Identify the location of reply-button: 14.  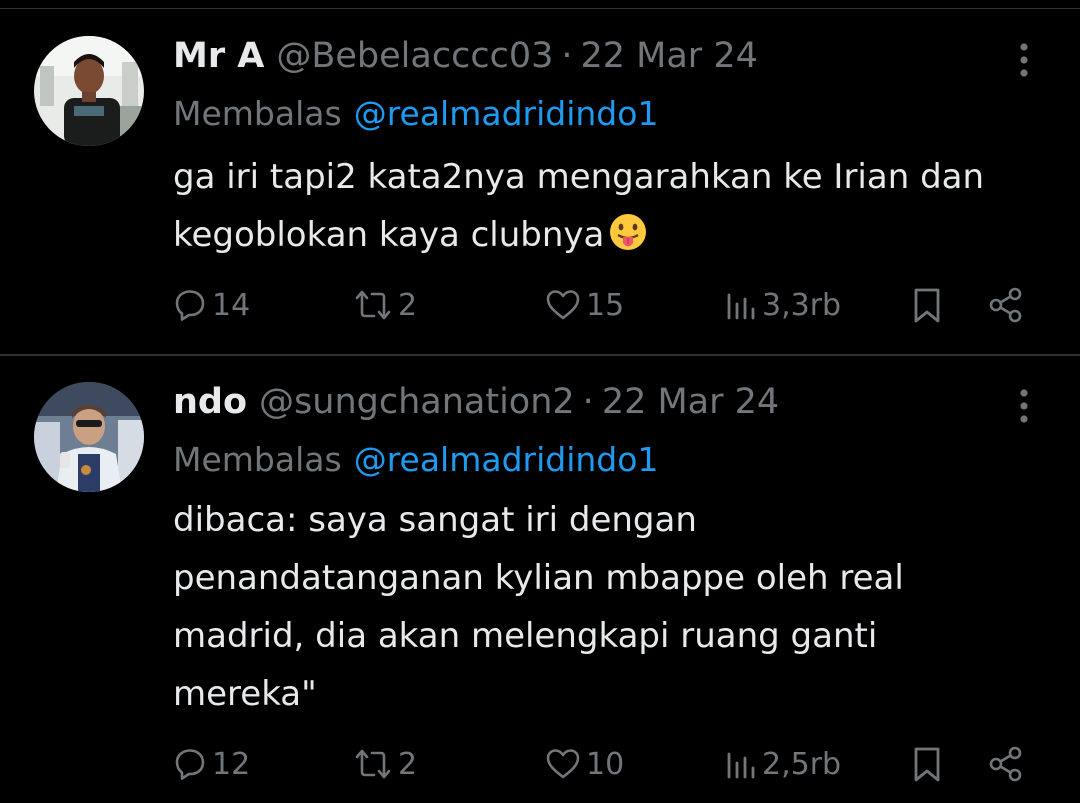
(211, 305).